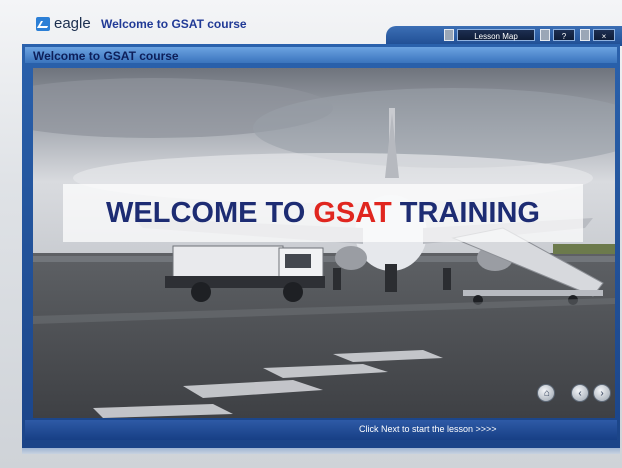 The height and width of the screenshot is (468, 622). What do you see at coordinates (43, 23) in the screenshot?
I see `eagle-logo-icon` at bounding box center [43, 23].